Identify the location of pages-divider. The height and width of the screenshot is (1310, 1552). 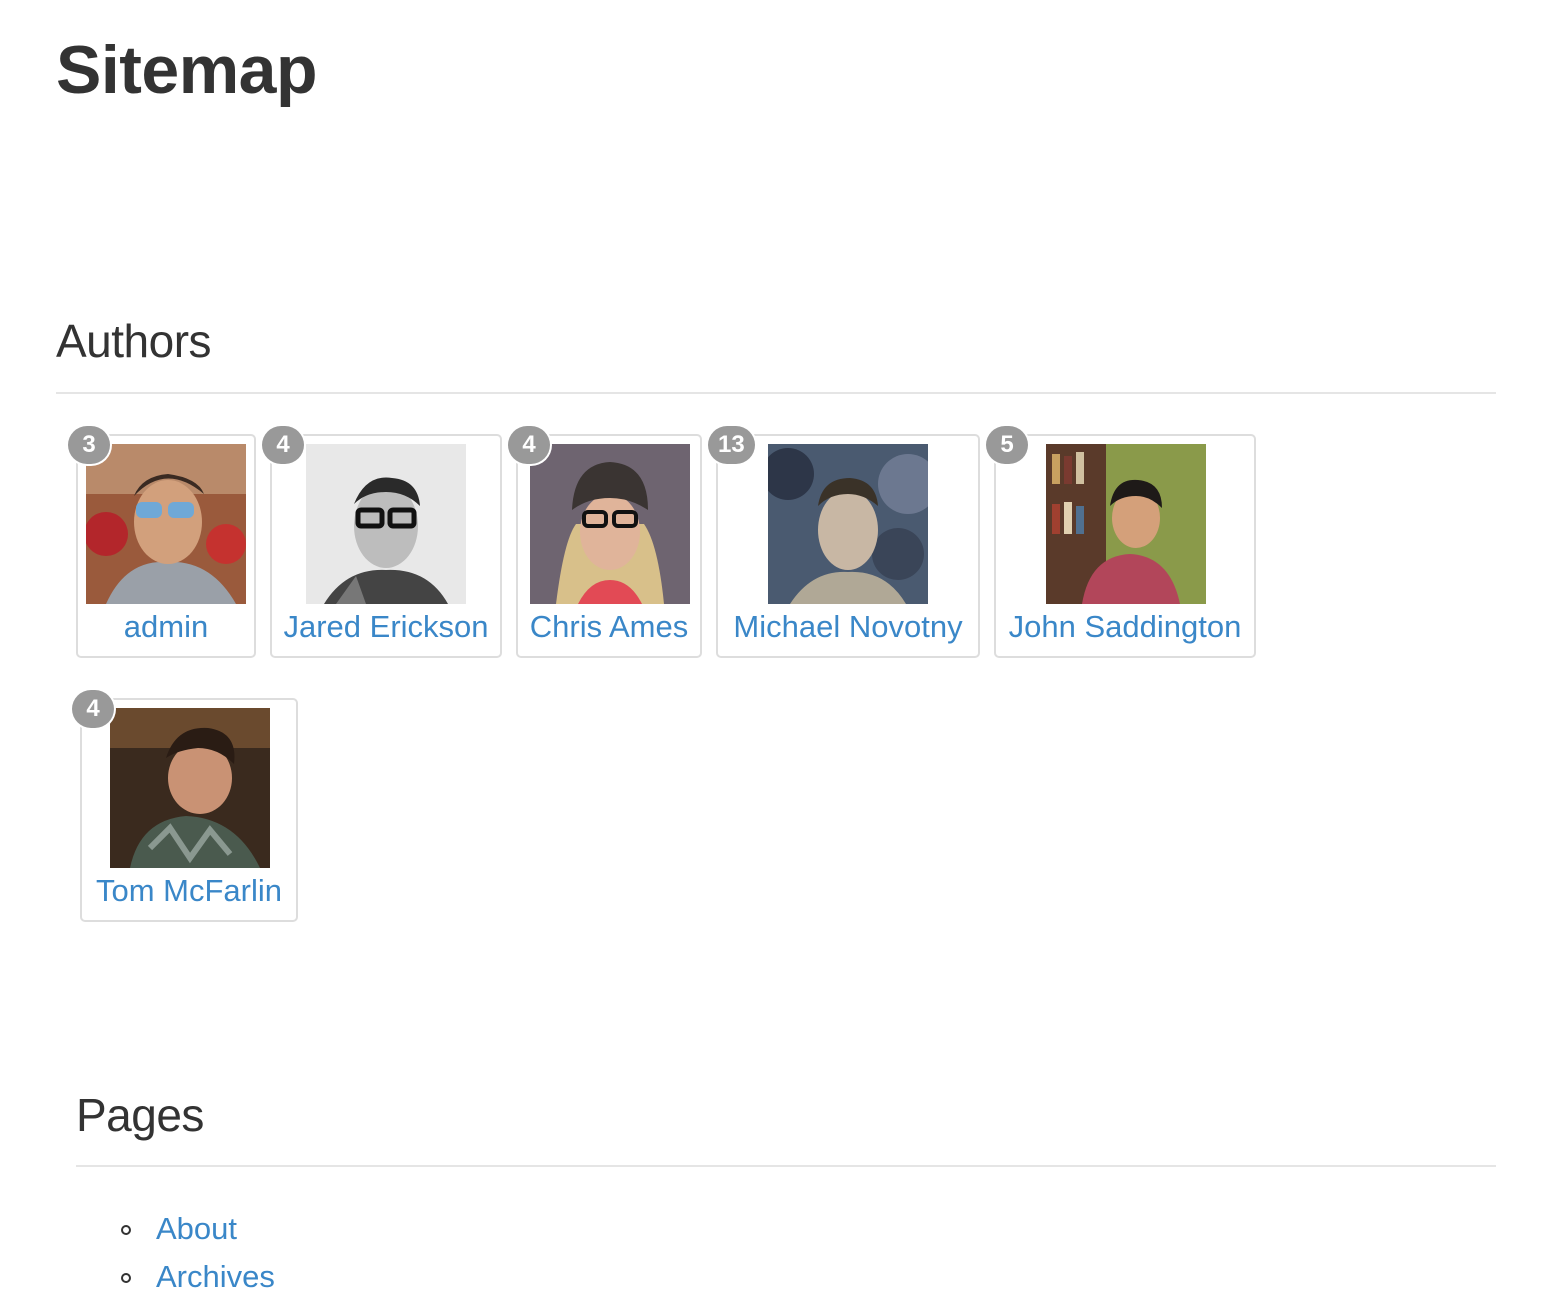
(786, 1166).